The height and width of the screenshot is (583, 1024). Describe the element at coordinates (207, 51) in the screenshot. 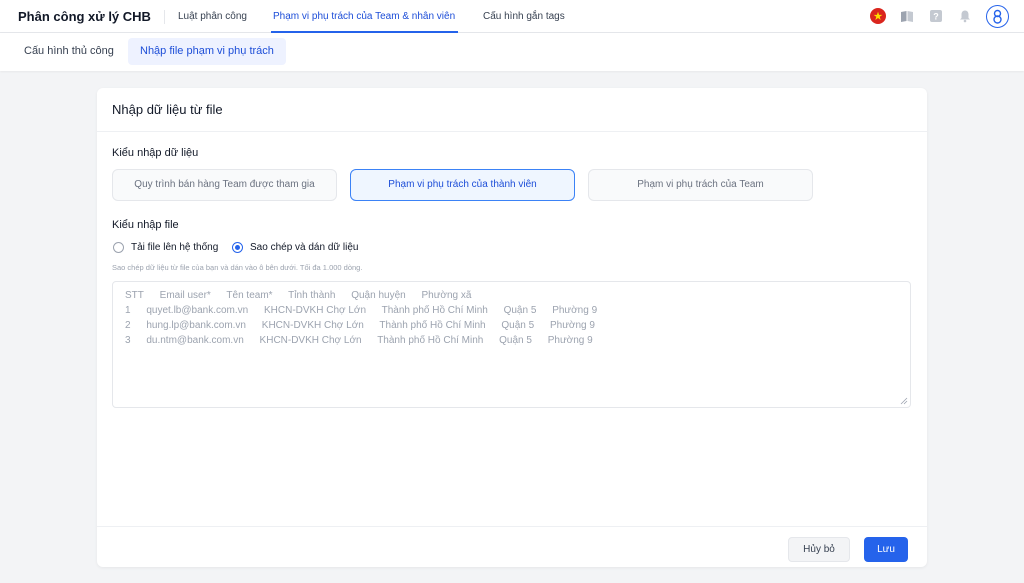

I see `subtab-file-import: Nhập file phạm vi phụ trách` at that location.